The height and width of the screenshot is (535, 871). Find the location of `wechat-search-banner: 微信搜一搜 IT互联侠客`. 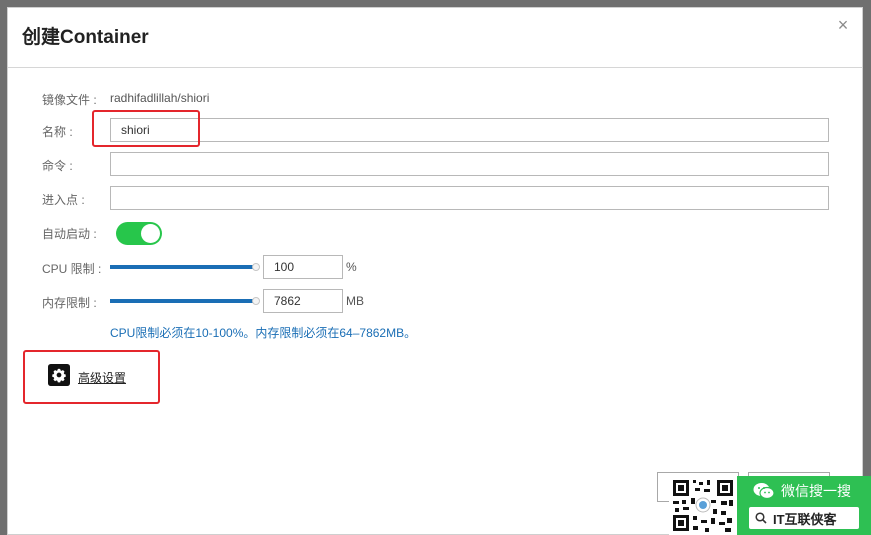

wechat-search-banner: 微信搜一搜 IT互联侠客 is located at coordinates (804, 505).